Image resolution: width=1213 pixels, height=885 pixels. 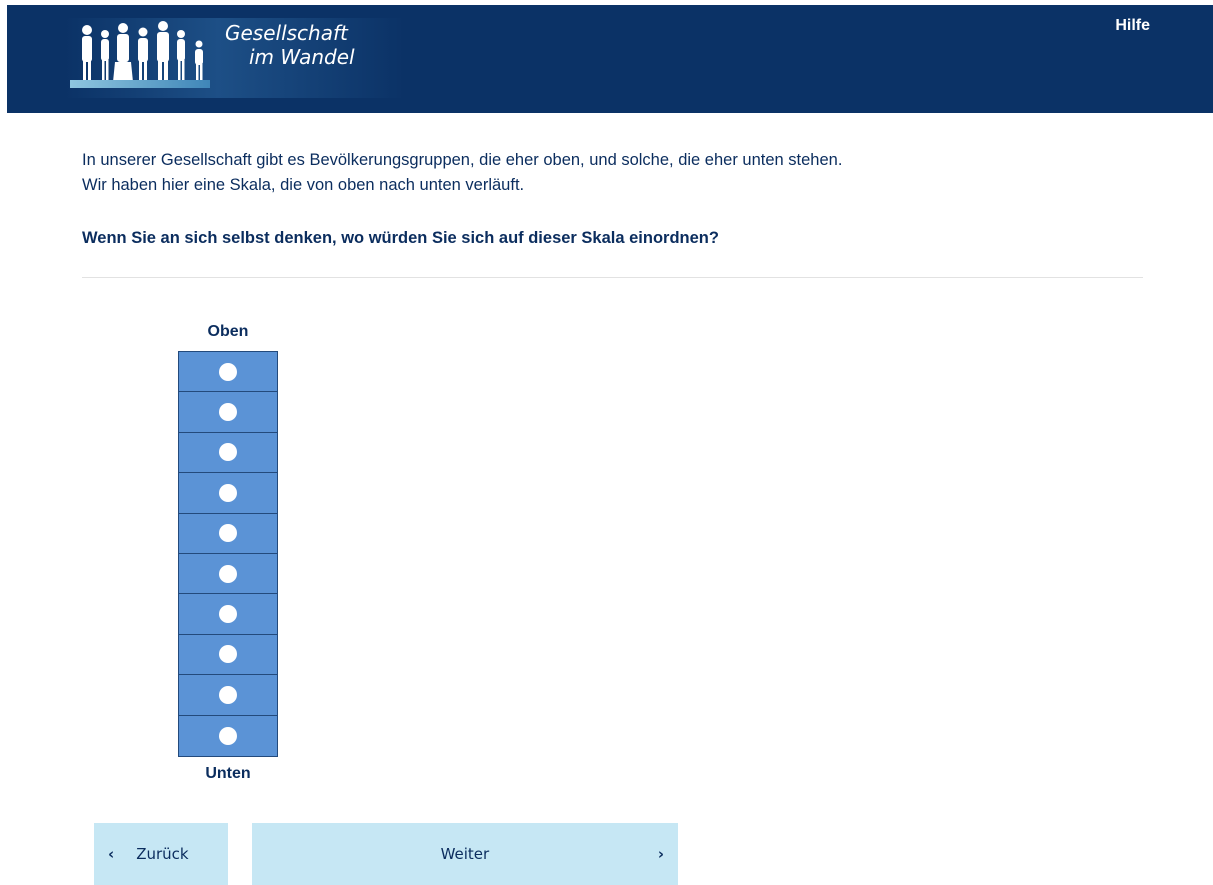 What do you see at coordinates (140, 84) in the screenshot?
I see `logo-stripe` at bounding box center [140, 84].